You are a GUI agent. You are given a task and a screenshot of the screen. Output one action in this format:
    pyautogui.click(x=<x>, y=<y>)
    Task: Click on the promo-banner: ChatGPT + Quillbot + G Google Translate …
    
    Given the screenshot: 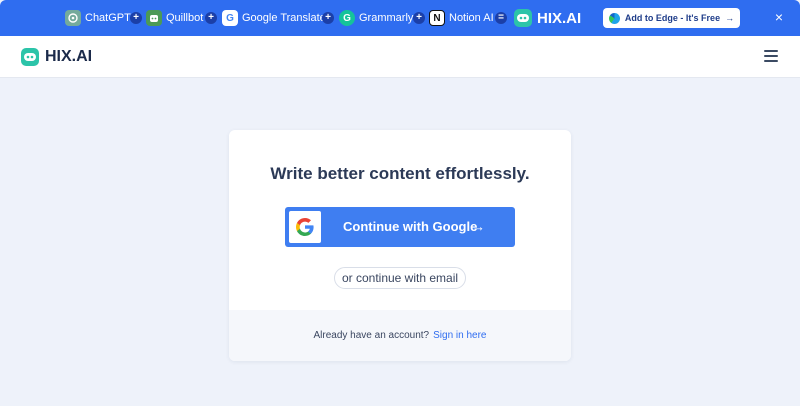 What is the action you would take?
    pyautogui.click(x=400, y=18)
    